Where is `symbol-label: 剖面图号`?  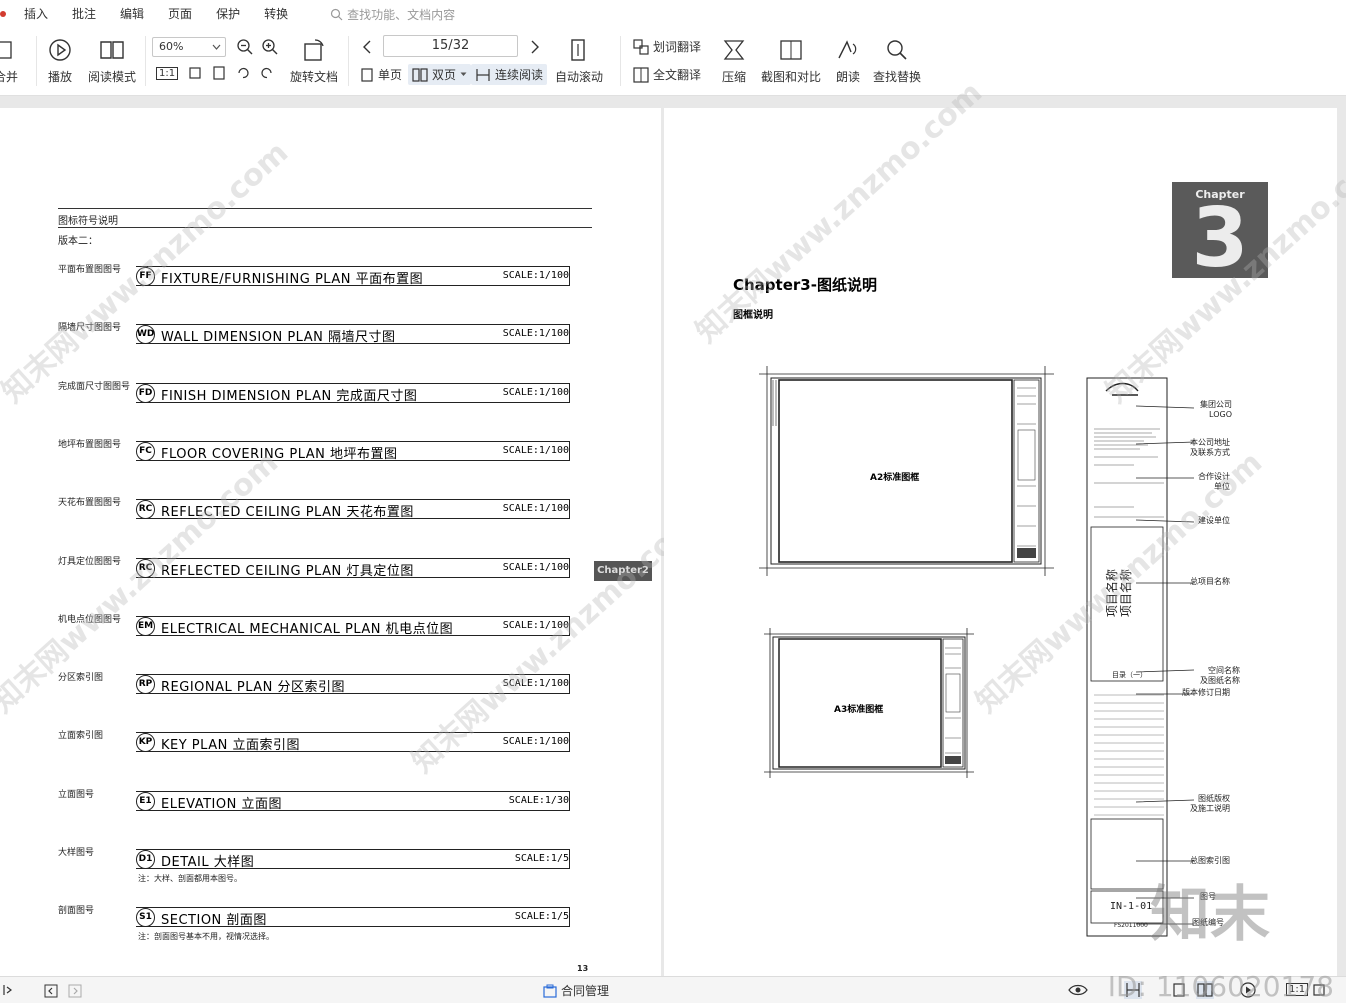 symbol-label: 剖面图号 is located at coordinates (76, 911).